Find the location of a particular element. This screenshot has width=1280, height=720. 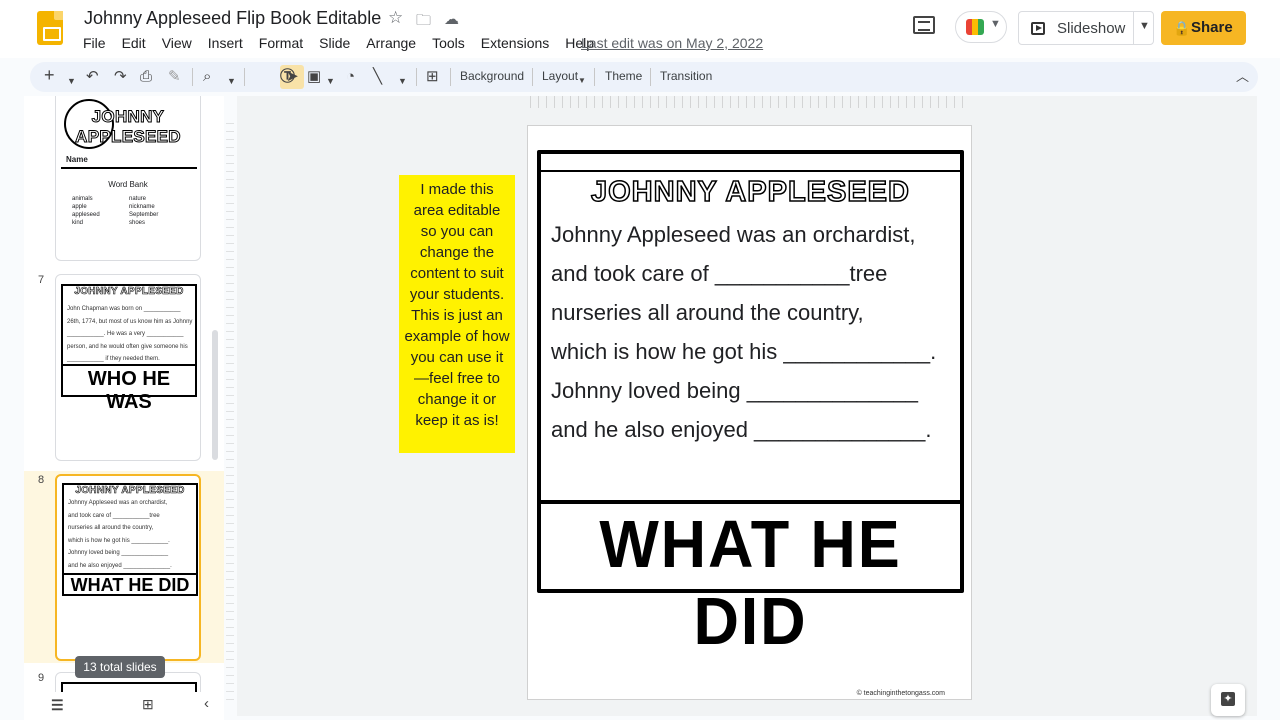

explore-icon: ✦ is located at coordinates (1228, 699).